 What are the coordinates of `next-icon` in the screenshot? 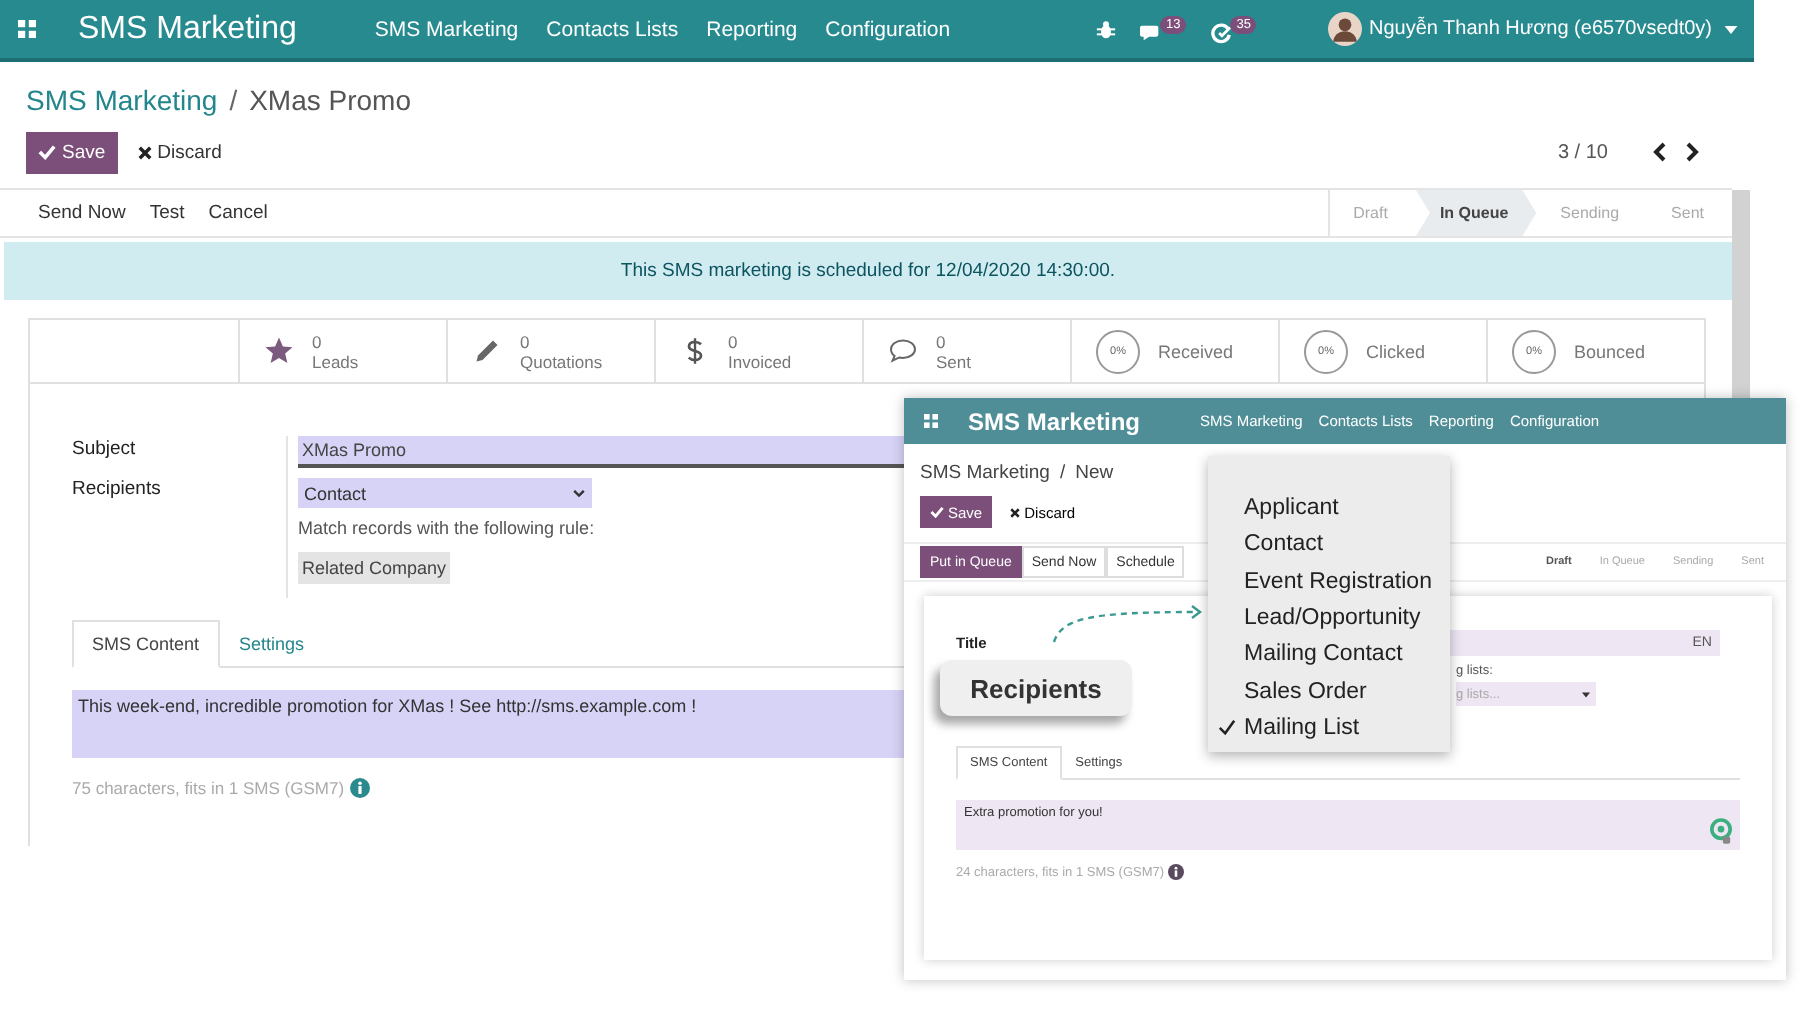 It's located at (1692, 152).